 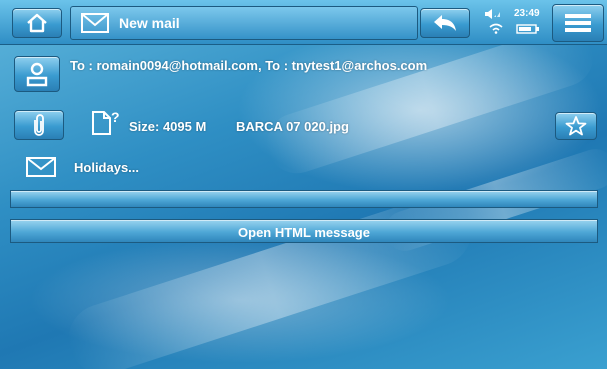 I want to click on paperclip-icon, so click(x=39, y=125).